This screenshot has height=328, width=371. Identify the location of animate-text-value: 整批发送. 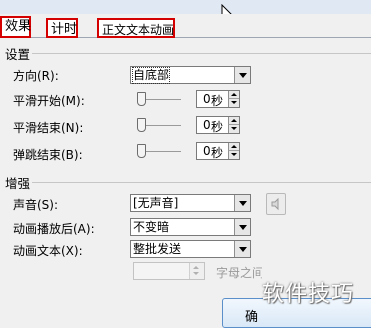
(157, 249).